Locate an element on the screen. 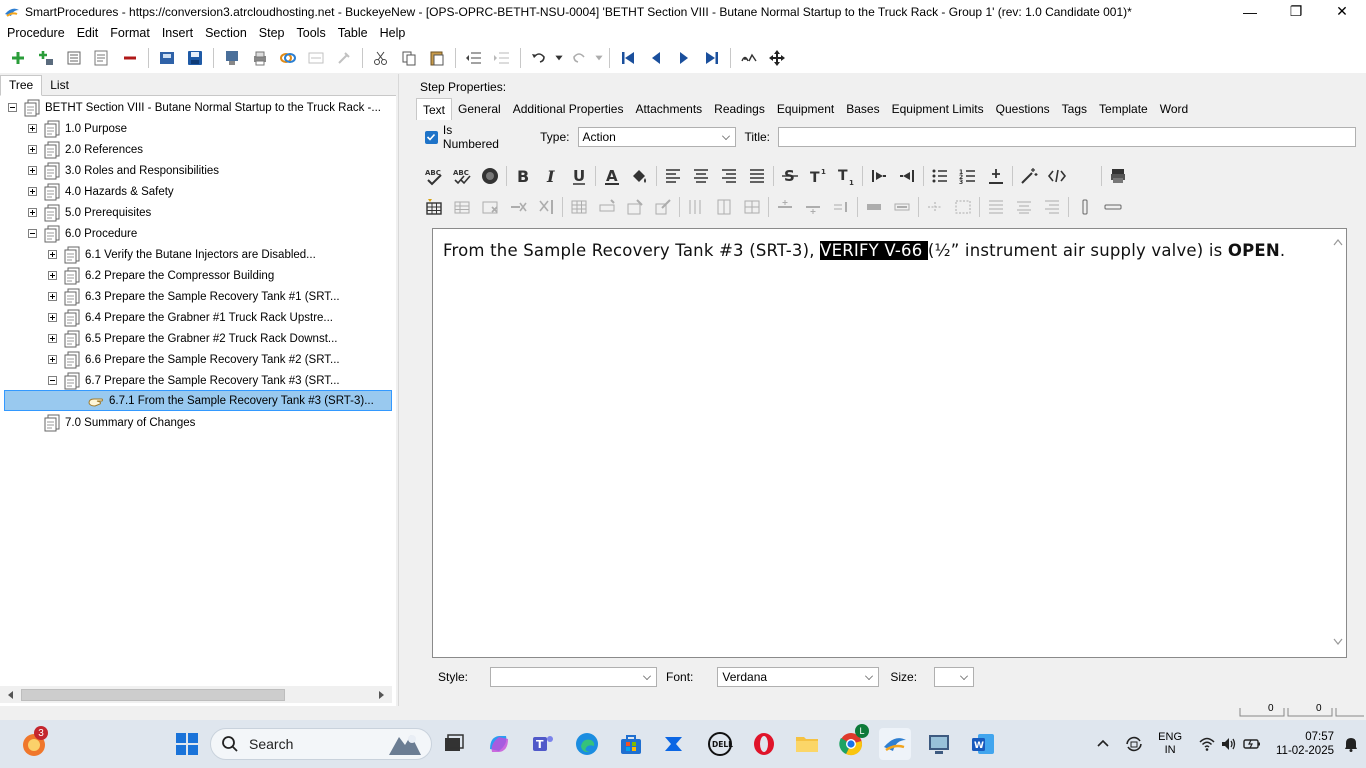 This screenshot has width=1366, height=768. tab-bases: Bases is located at coordinates (862, 109).